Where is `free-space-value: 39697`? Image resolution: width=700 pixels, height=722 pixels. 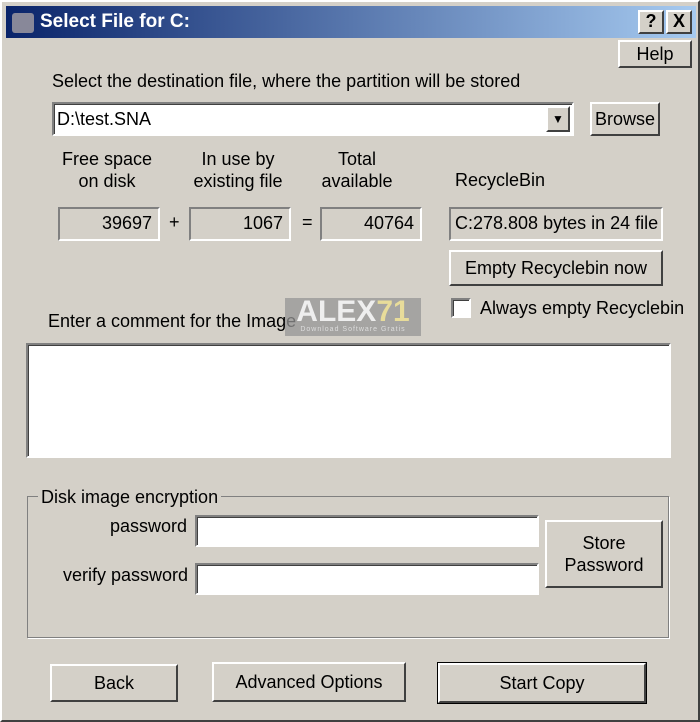
free-space-value: 39697 is located at coordinates (109, 224).